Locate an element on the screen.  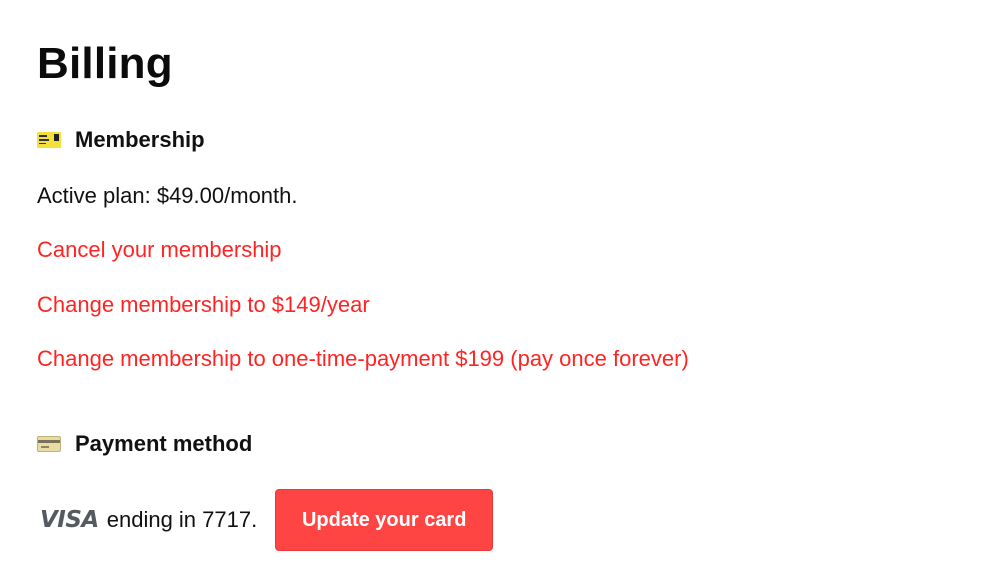
card-ending-text: ending in 7717. is located at coordinates (182, 519).